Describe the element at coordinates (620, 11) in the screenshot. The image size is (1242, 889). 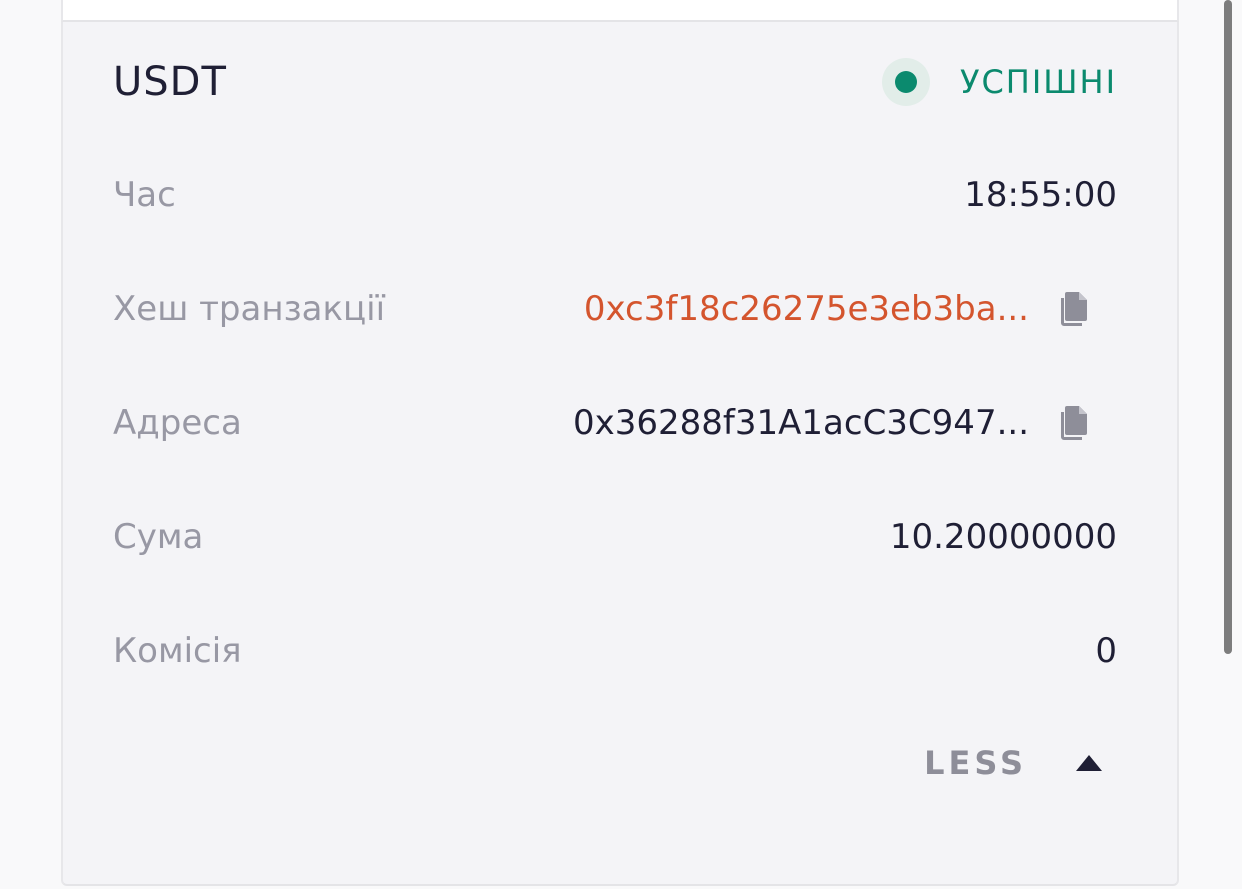
I see `previous-card-edge` at that location.